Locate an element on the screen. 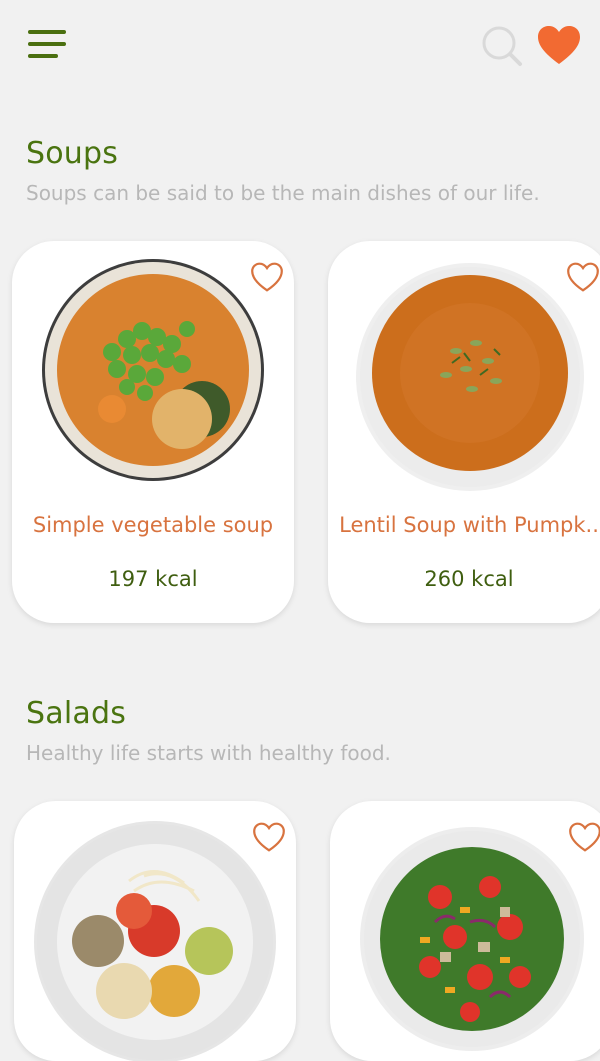  heart-filled-icon is located at coordinates (559, 45).